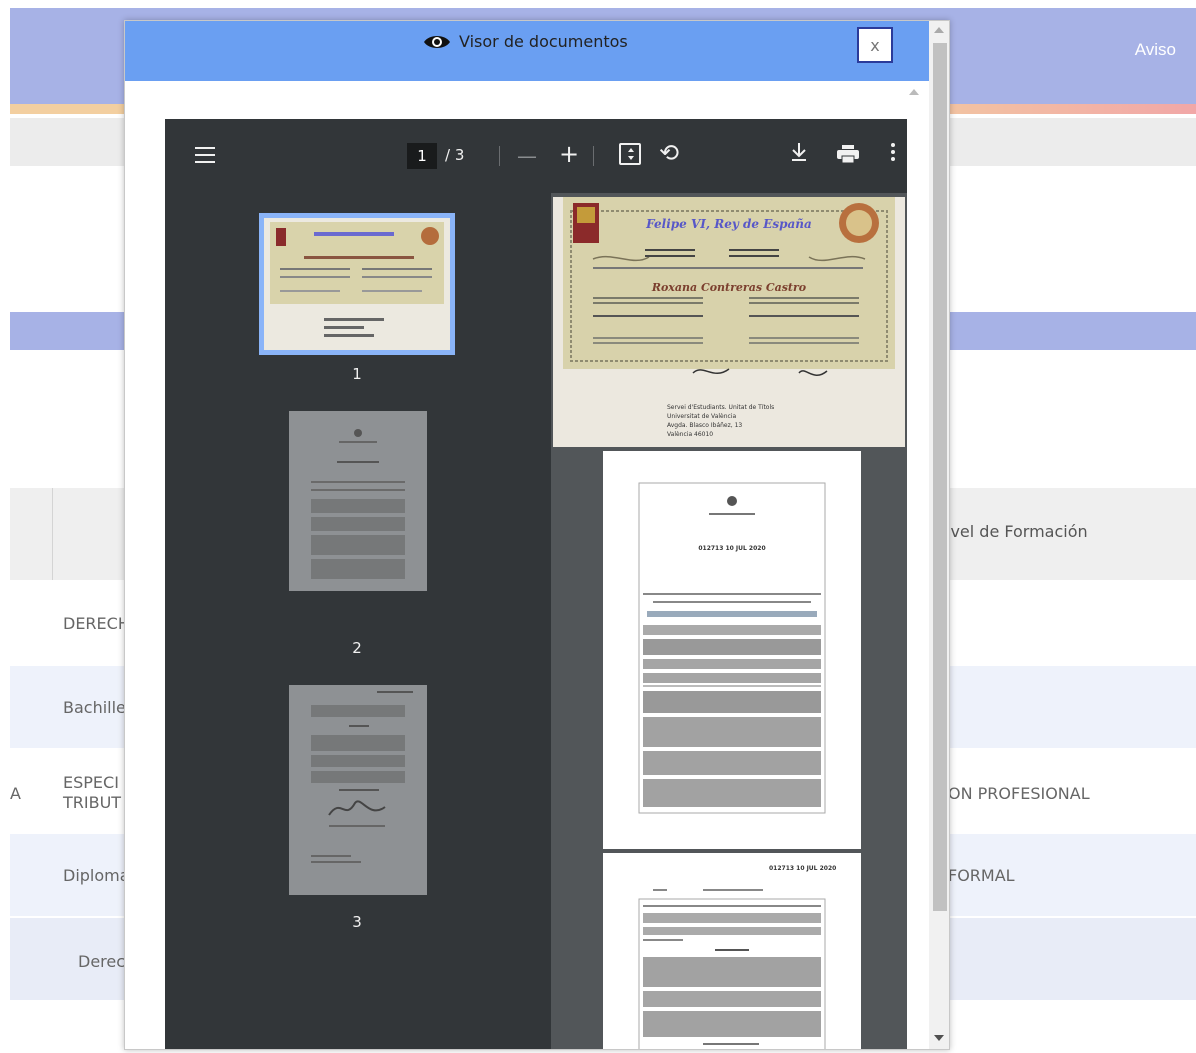 The width and height of the screenshot is (1196, 1053). I want to click on more-vertical-icon, so click(893, 153).